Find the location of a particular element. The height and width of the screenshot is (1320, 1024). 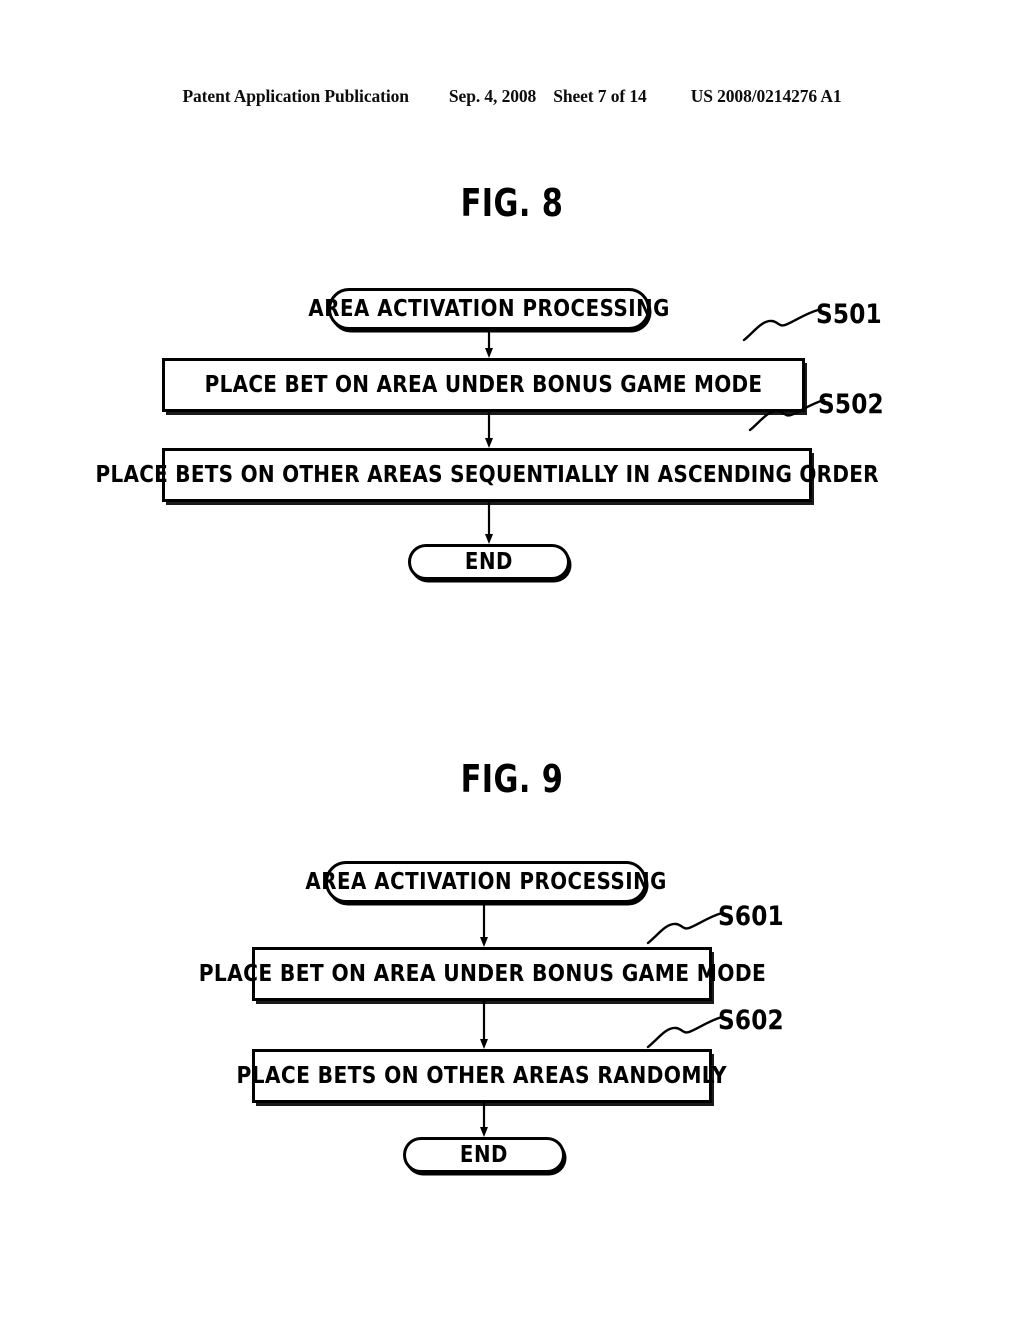

fig8-start-label: AREA ACTIVATION PROCESSING is located at coordinates (489, 309).